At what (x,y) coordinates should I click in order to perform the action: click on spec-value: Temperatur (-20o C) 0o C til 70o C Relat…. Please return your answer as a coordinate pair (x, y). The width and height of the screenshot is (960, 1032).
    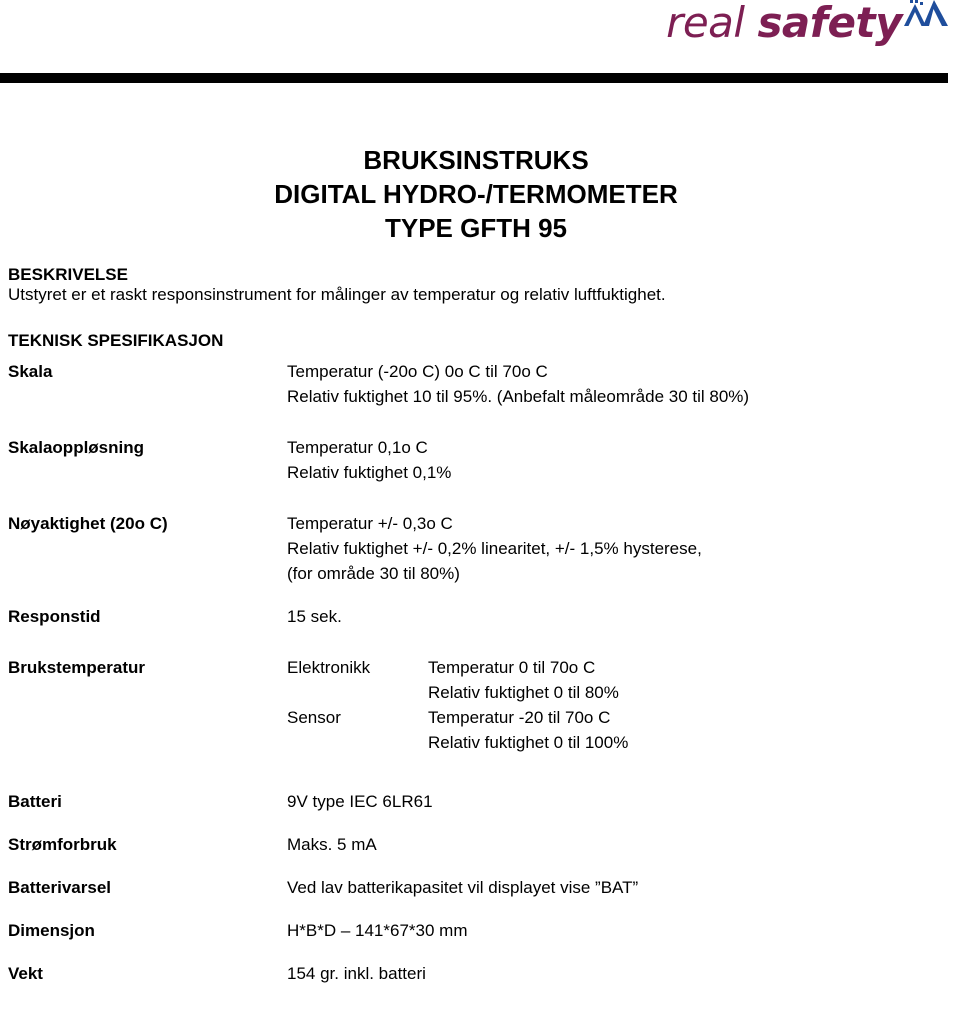
    Looking at the image, I should click on (623, 384).